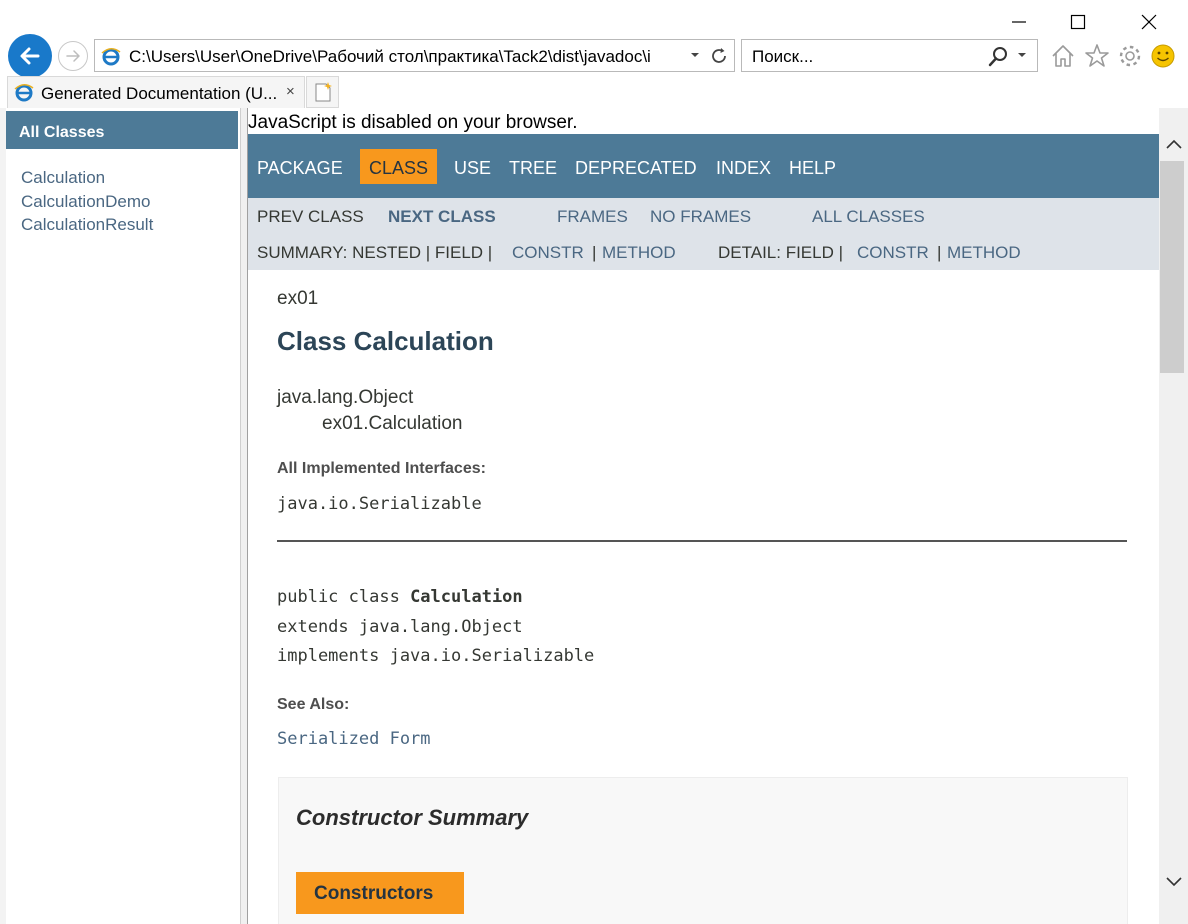 The width and height of the screenshot is (1188, 924). I want to click on close-icon, so click(1149, 22).